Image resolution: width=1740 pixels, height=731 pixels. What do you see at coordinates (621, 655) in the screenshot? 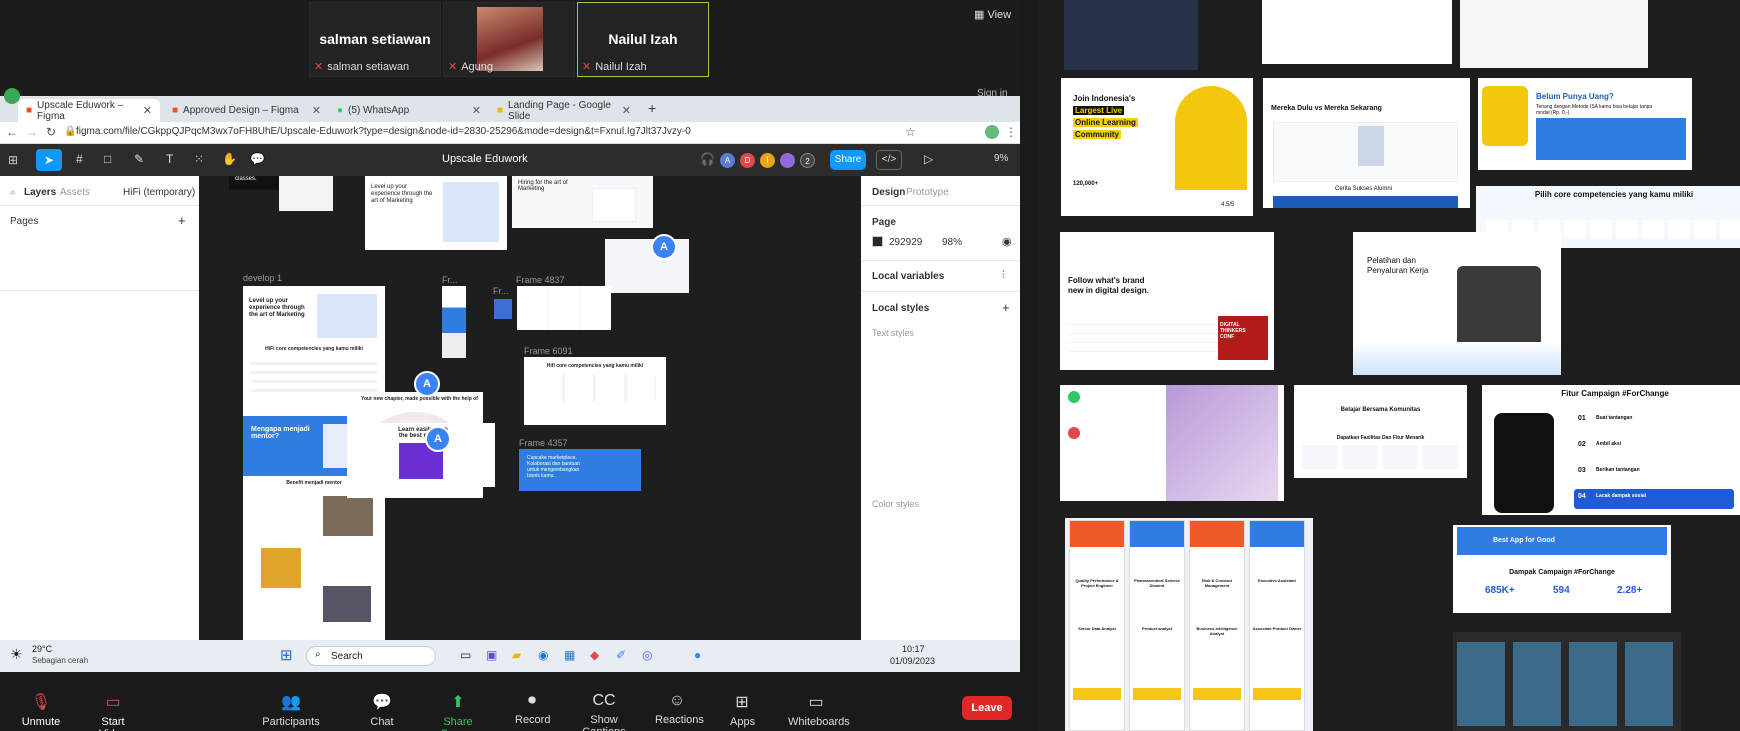
I see `app-icon: ✐` at bounding box center [621, 655].